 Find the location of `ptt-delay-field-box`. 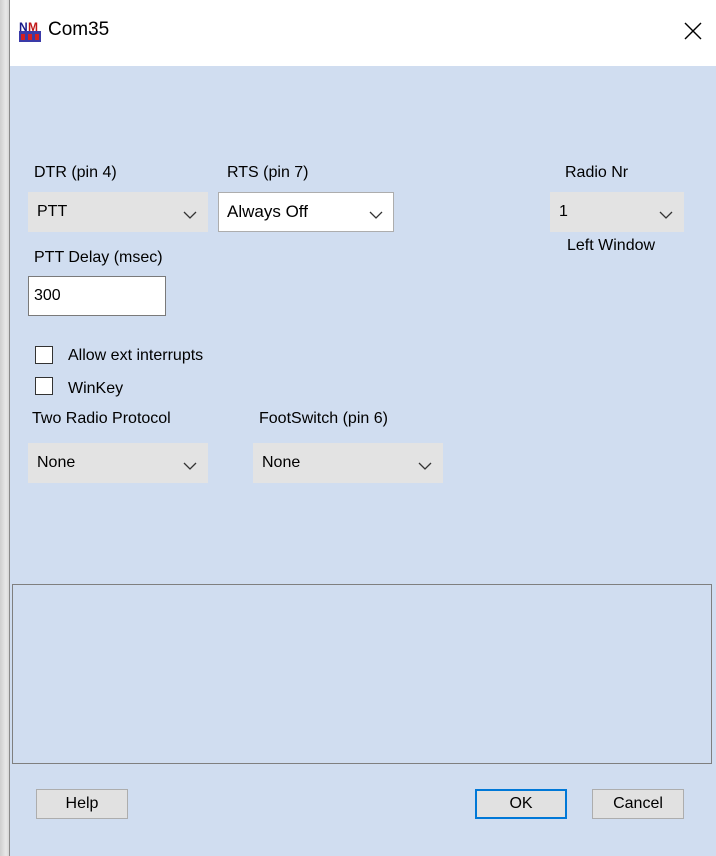

ptt-delay-field-box is located at coordinates (97, 296).